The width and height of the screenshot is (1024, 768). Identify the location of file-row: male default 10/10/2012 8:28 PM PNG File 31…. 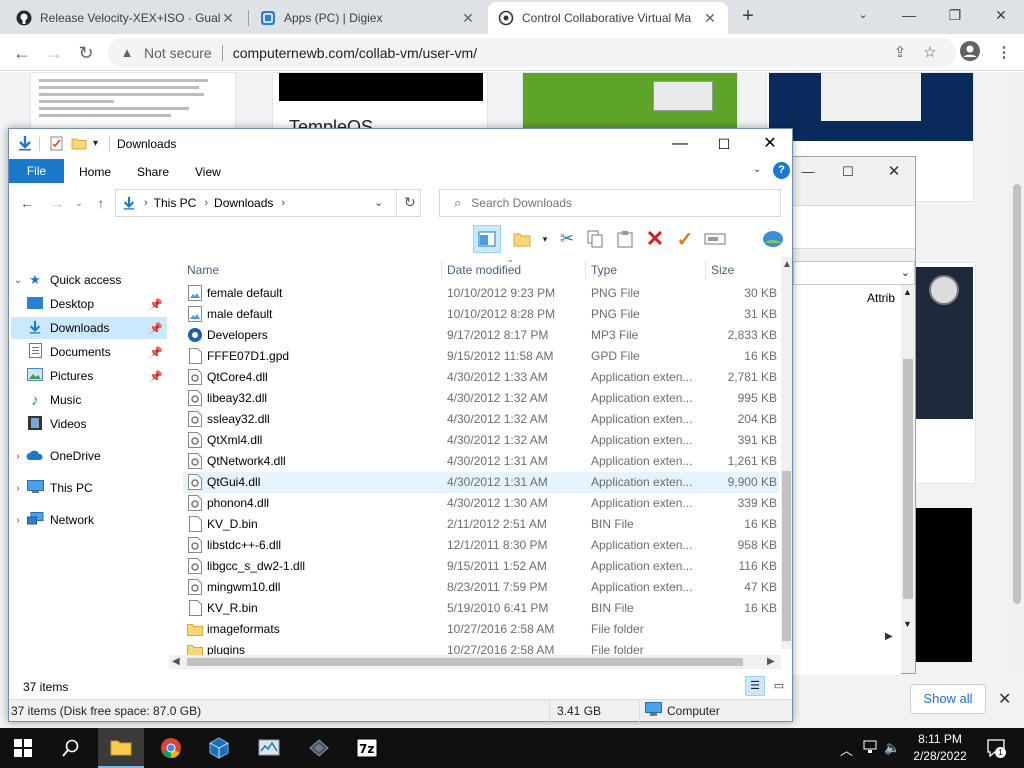
(481, 314).